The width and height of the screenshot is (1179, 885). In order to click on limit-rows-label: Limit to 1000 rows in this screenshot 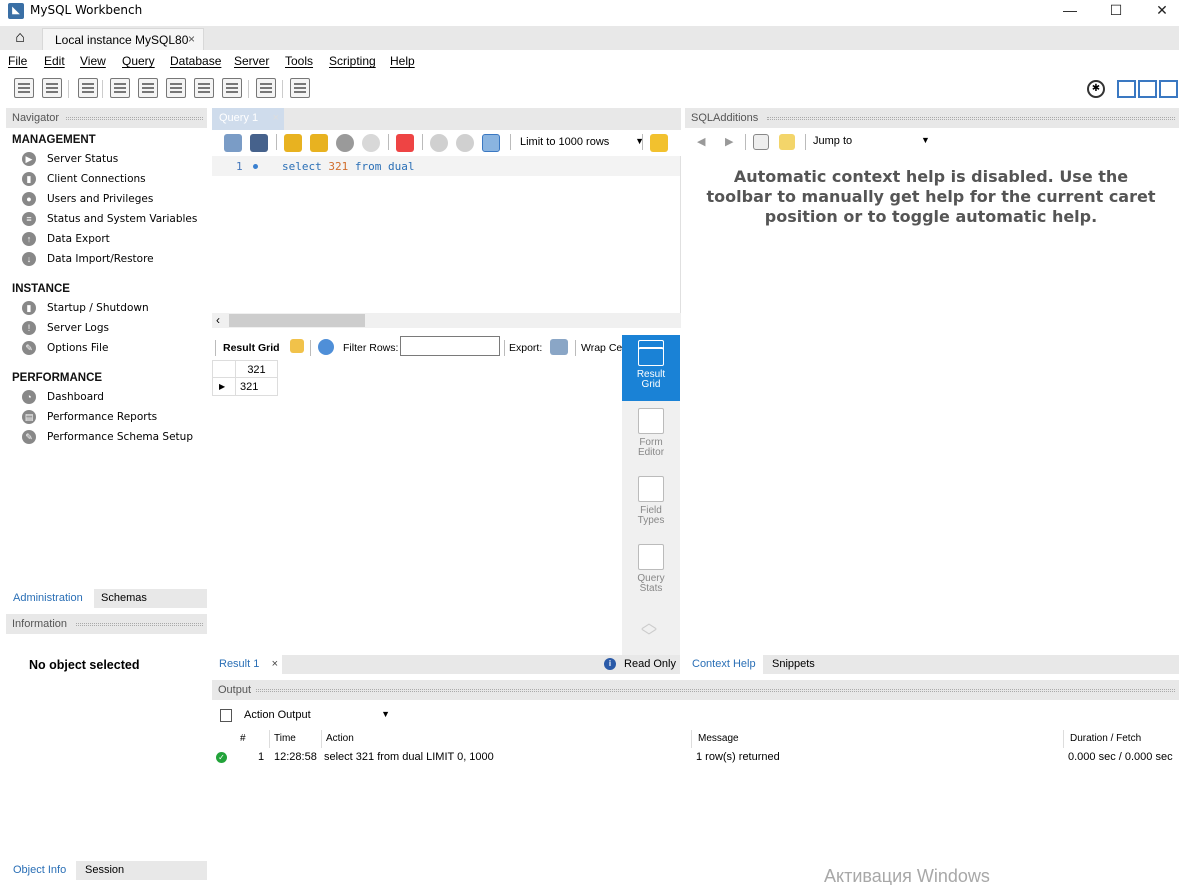, I will do `click(565, 142)`.